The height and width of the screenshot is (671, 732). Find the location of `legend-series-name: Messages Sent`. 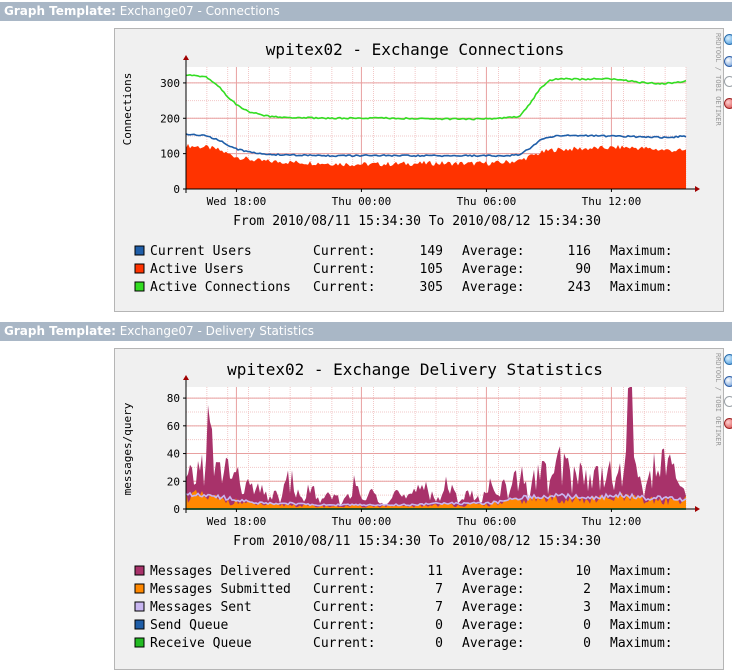

legend-series-name: Messages Sent is located at coordinates (201, 607).